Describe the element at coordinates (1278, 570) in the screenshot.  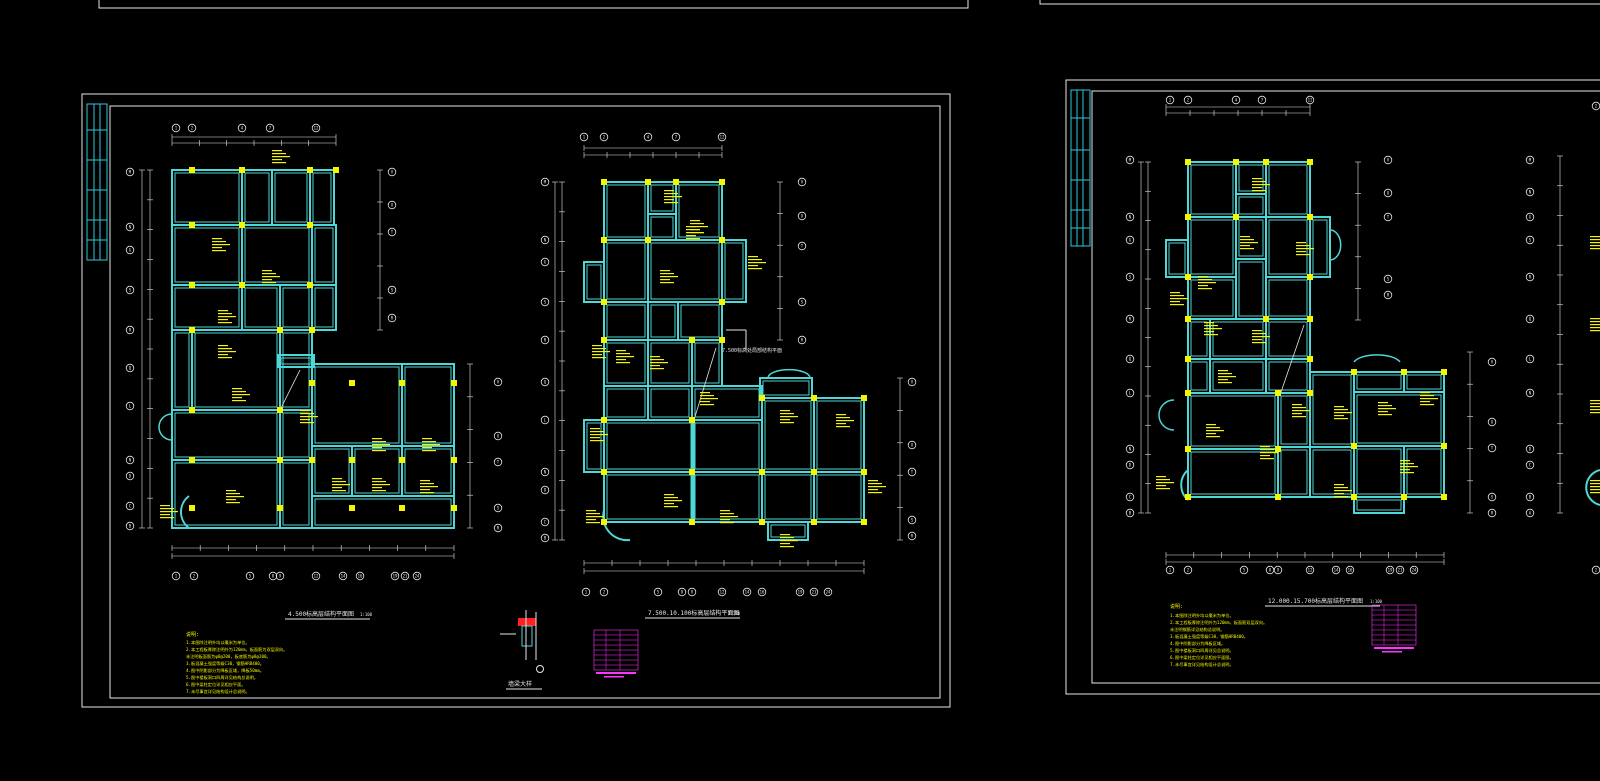
I see `axis-label: 9` at that location.